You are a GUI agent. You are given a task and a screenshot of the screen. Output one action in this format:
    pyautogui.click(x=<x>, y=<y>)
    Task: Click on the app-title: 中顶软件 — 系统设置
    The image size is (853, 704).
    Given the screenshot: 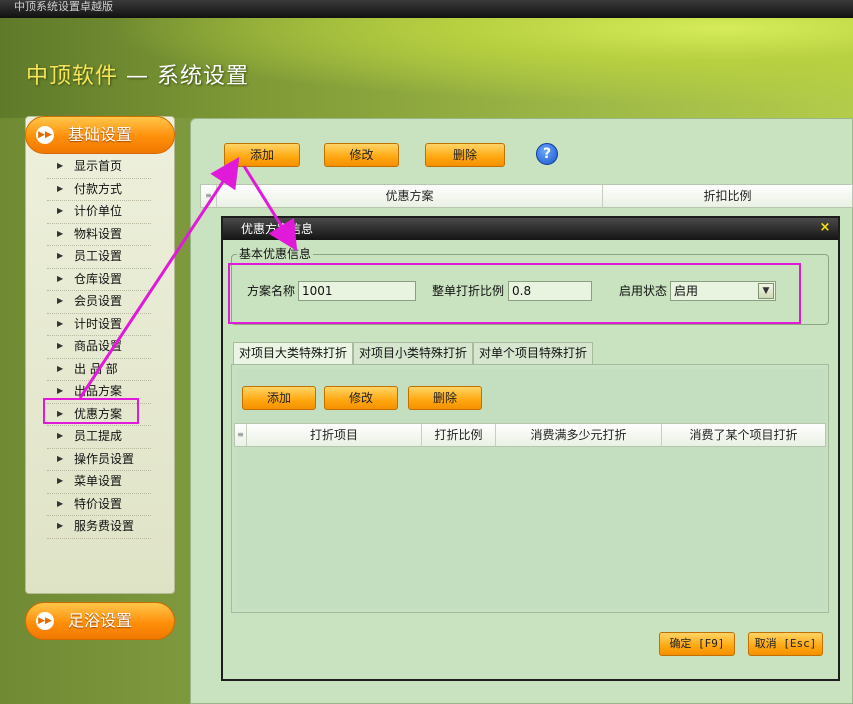 What is the action you would take?
    pyautogui.click(x=137, y=74)
    